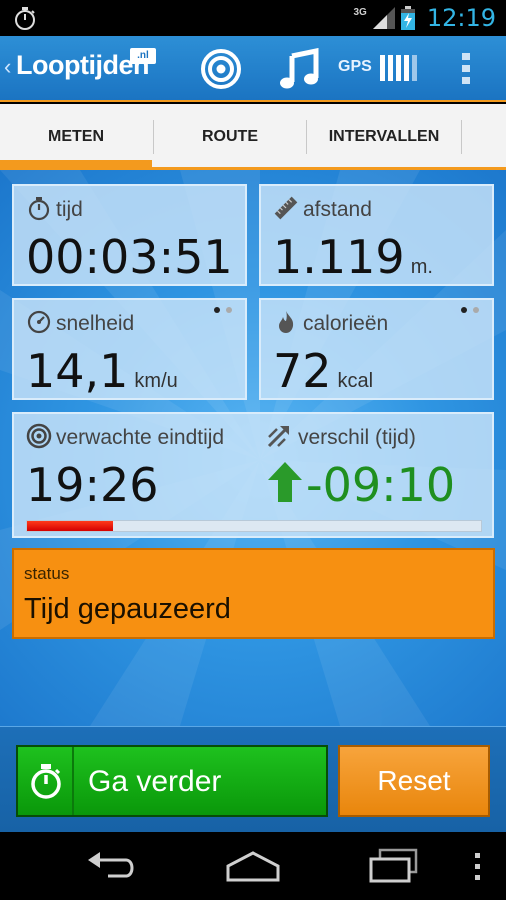 The height and width of the screenshot is (900, 506). I want to click on distance-progress-bar, so click(254, 526).